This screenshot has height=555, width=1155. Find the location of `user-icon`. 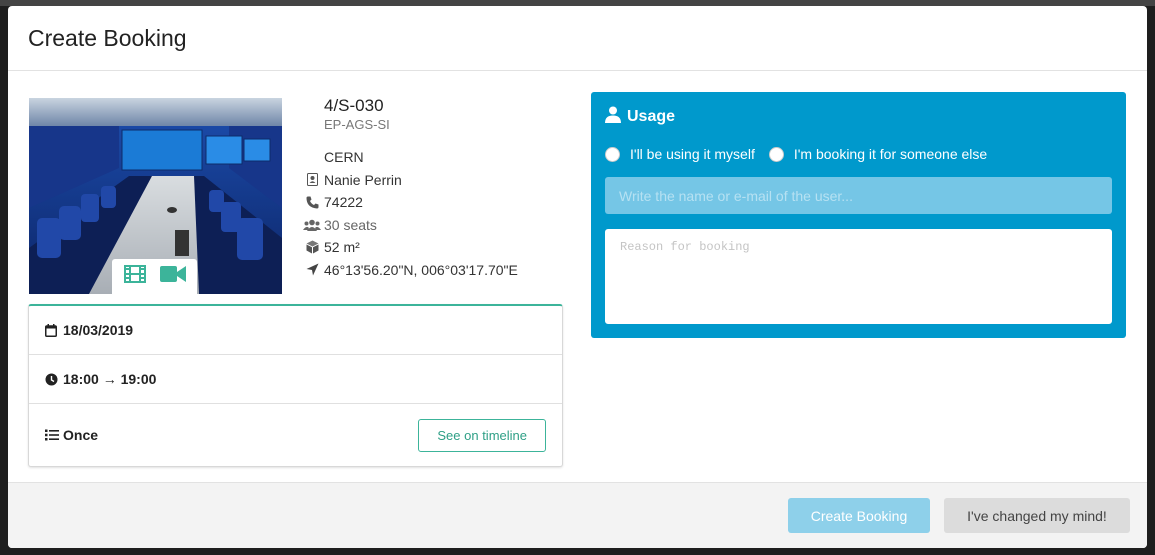

user-icon is located at coordinates (613, 117).